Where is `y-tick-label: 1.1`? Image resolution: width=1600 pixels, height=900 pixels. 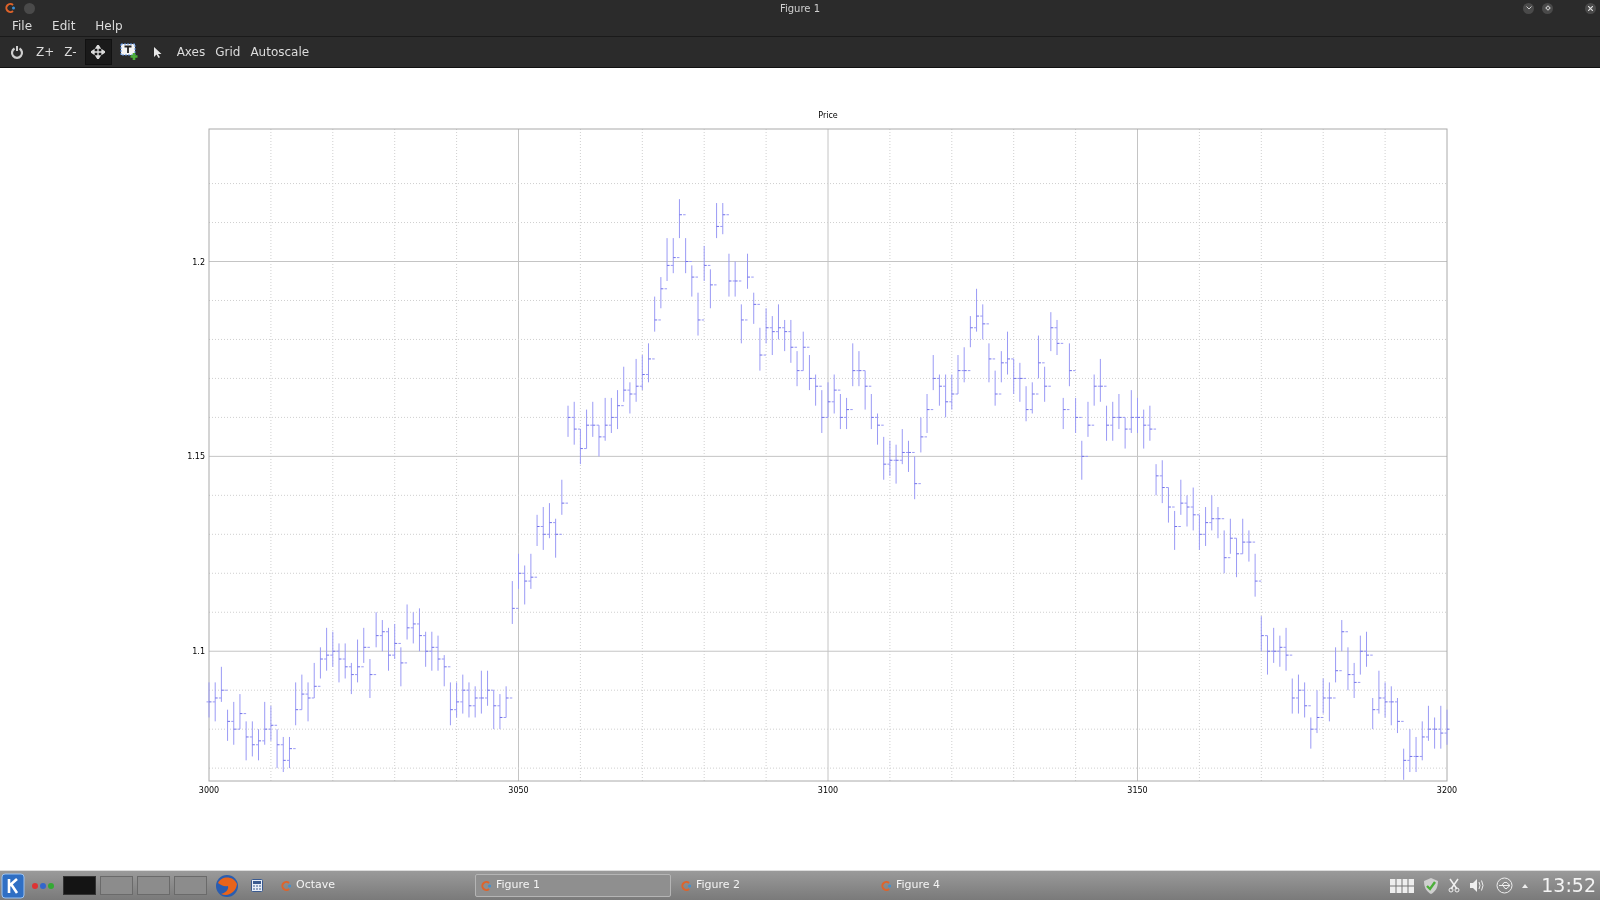 y-tick-label: 1.1 is located at coordinates (198, 652).